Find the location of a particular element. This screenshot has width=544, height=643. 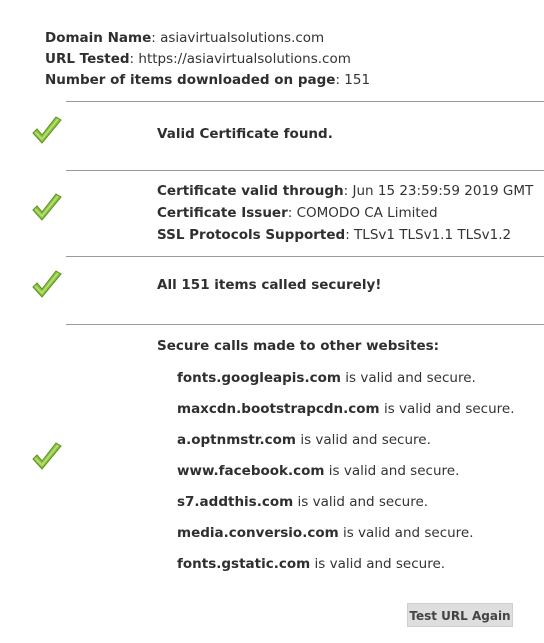

domain-name-row: Domain Name: asiavirtualsolutions.com is located at coordinates (185, 38).